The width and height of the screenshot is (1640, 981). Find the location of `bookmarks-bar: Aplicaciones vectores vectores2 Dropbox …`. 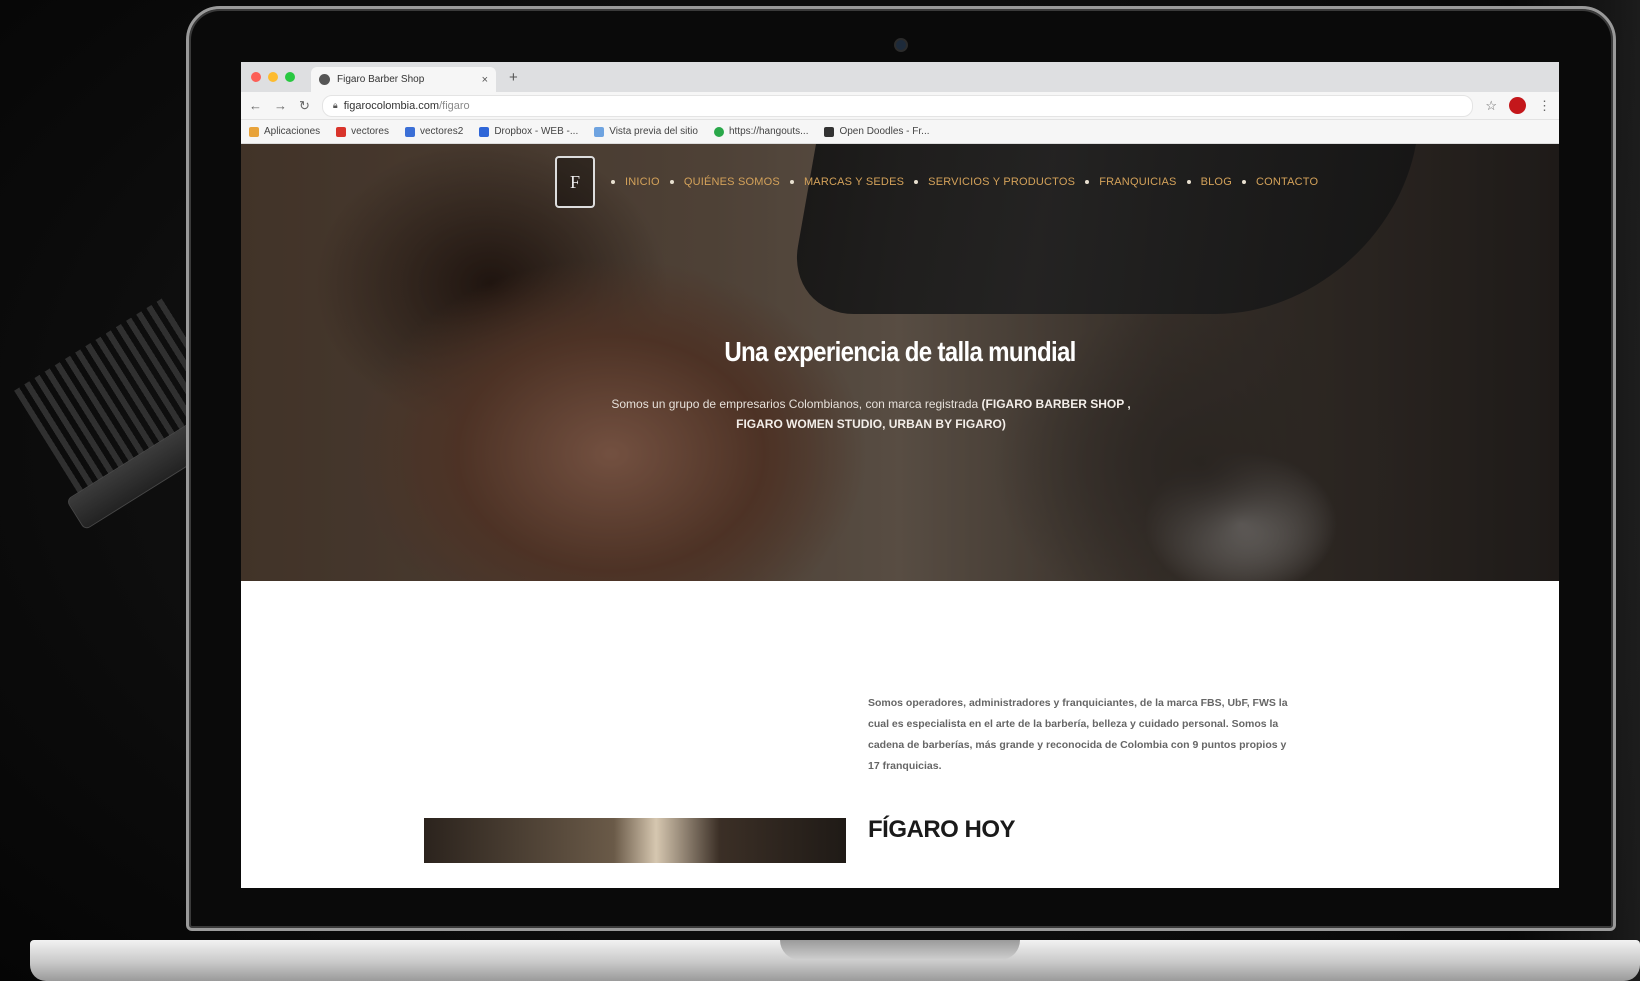

bookmarks-bar: Aplicaciones vectores vectores2 Dropbox … is located at coordinates (900, 132).